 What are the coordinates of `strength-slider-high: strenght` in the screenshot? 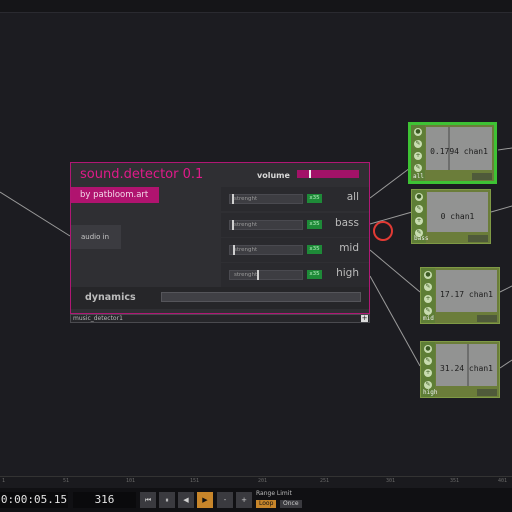 It's located at (266, 275).